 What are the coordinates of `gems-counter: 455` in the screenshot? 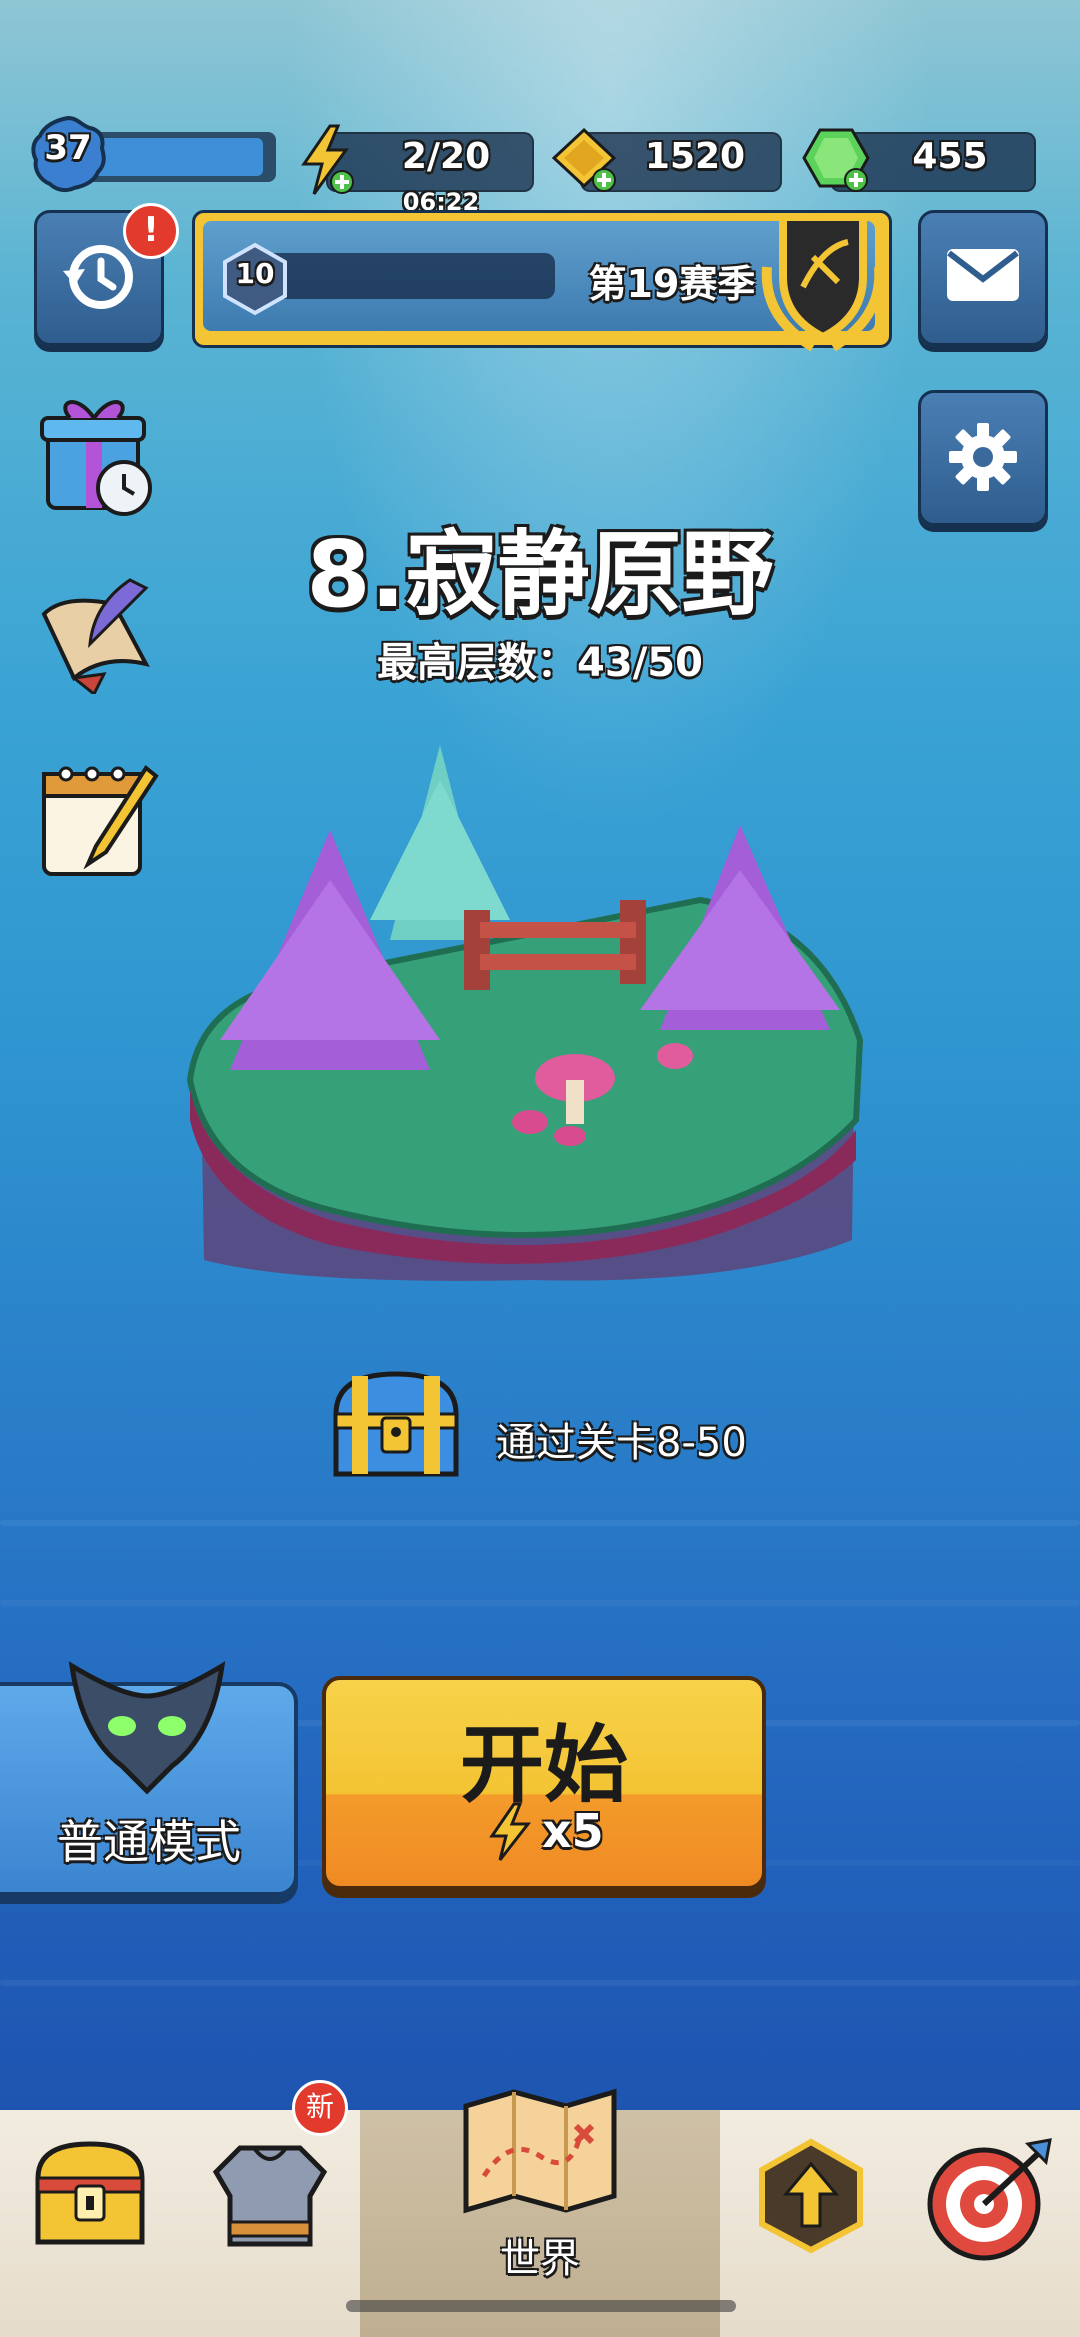 It's located at (918, 160).